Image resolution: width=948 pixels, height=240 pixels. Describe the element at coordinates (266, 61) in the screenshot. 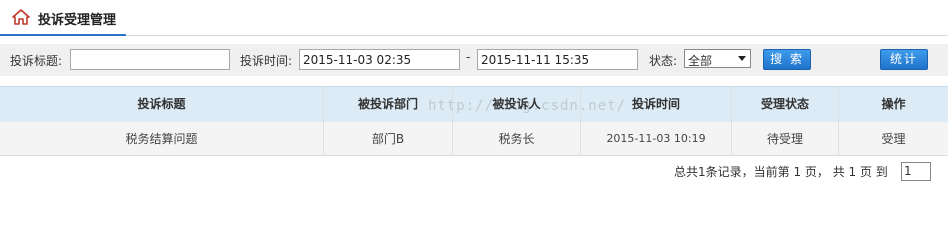

I see `complaint-time-label: 投诉时间:` at that location.